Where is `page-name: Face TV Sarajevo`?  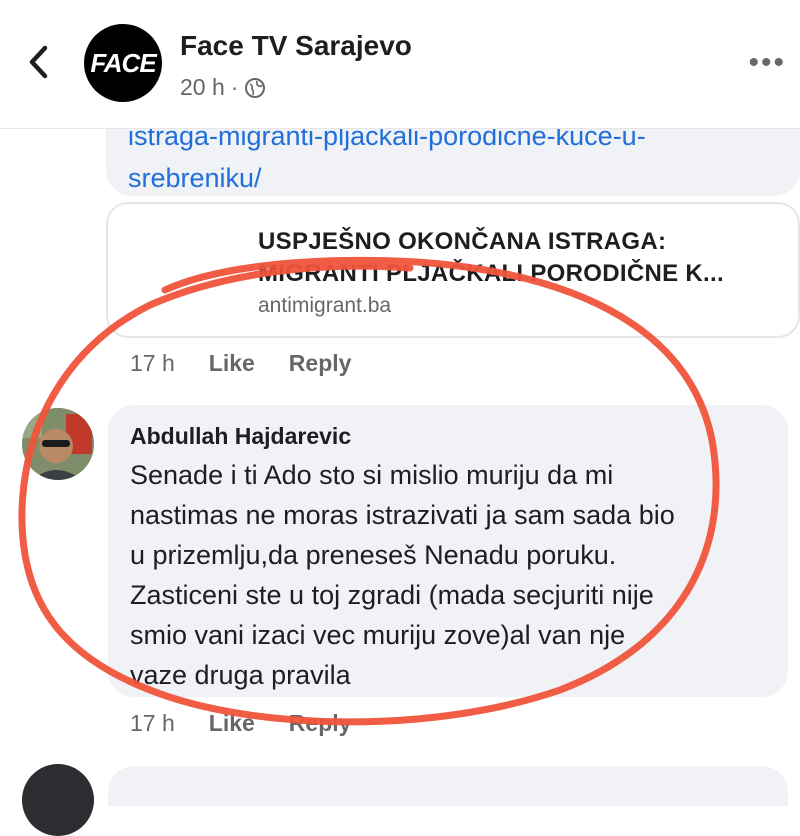 page-name: Face TV Sarajevo is located at coordinates (296, 46).